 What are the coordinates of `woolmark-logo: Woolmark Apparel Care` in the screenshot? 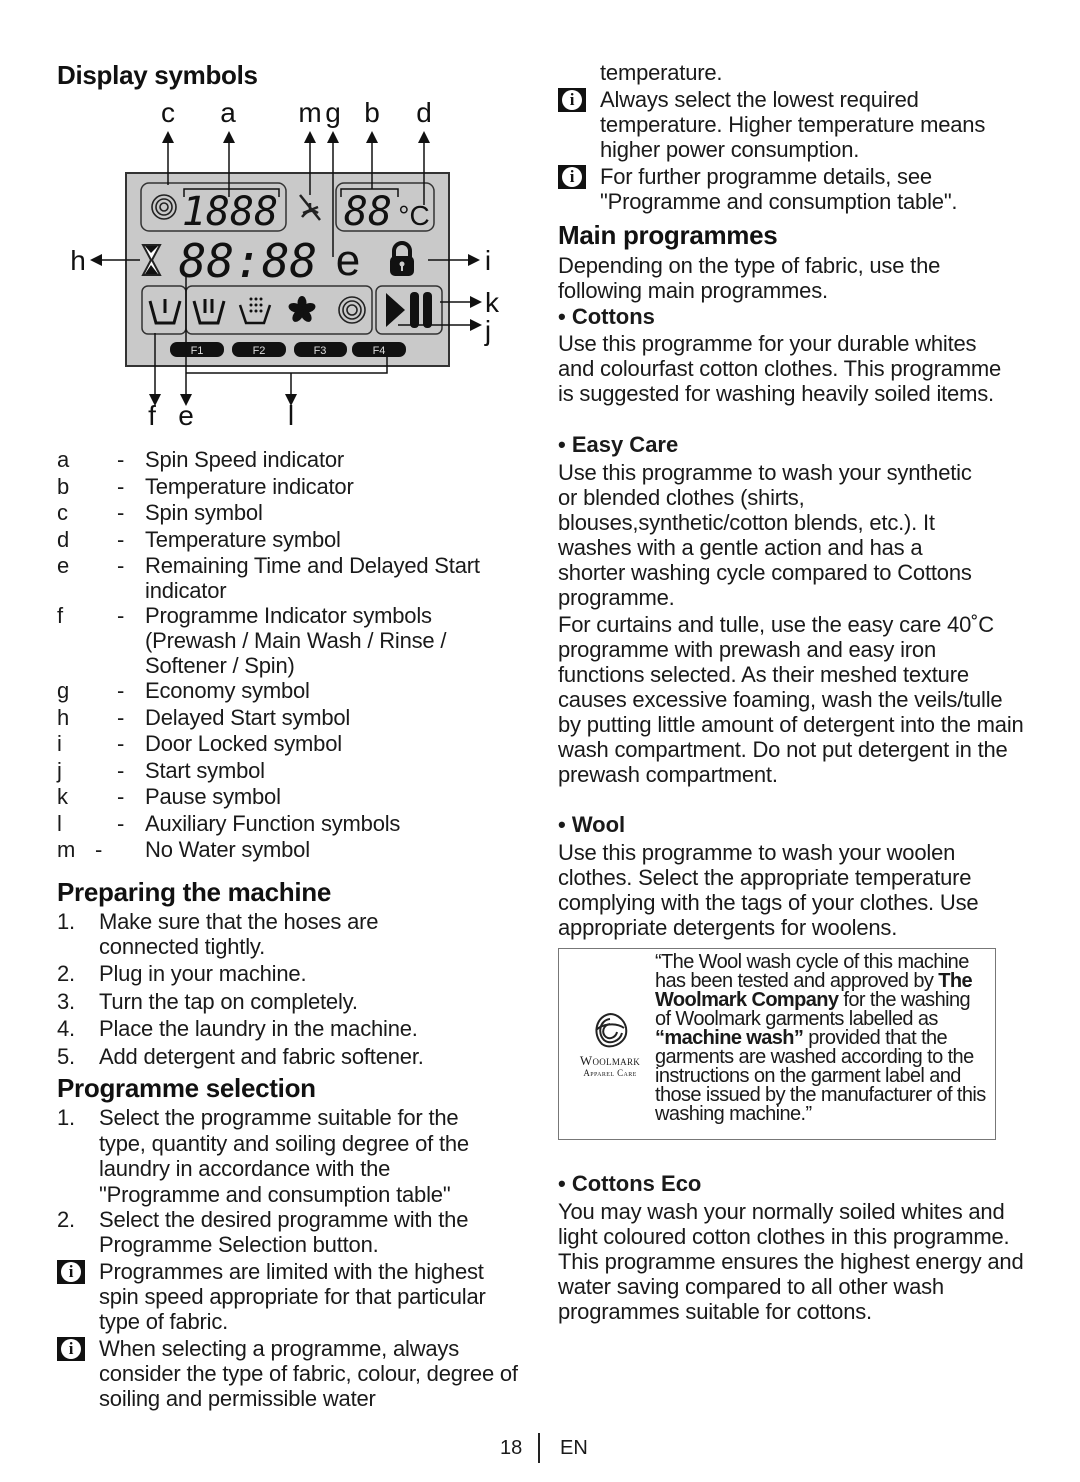 It's located at (610, 1044).